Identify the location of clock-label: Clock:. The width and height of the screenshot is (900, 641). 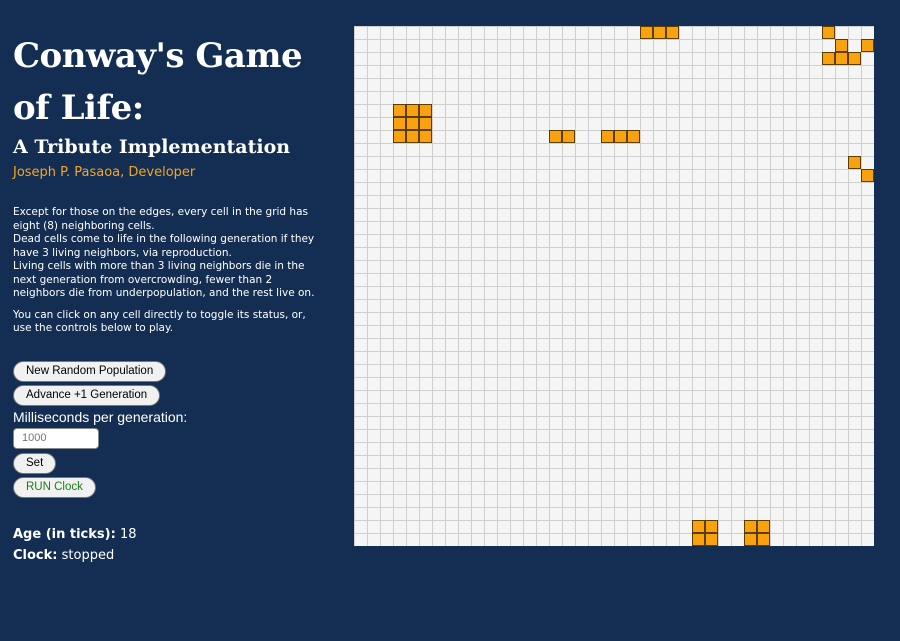
(35, 555).